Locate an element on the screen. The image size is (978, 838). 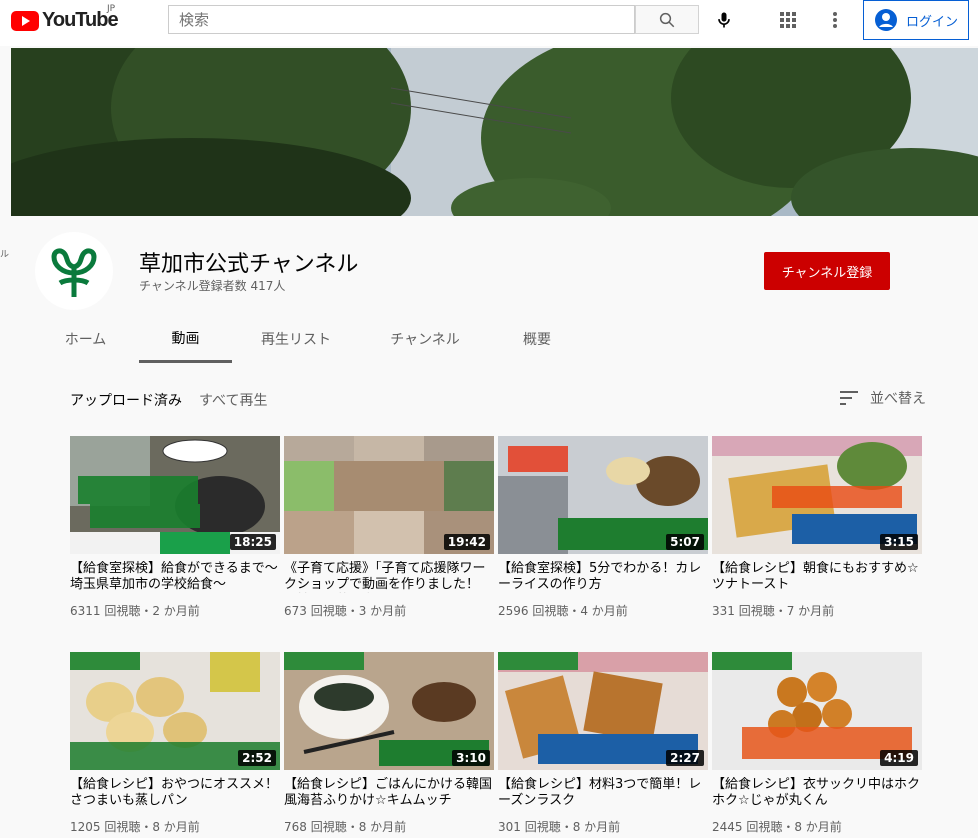
tab-home: ホーム is located at coordinates (85, 339).